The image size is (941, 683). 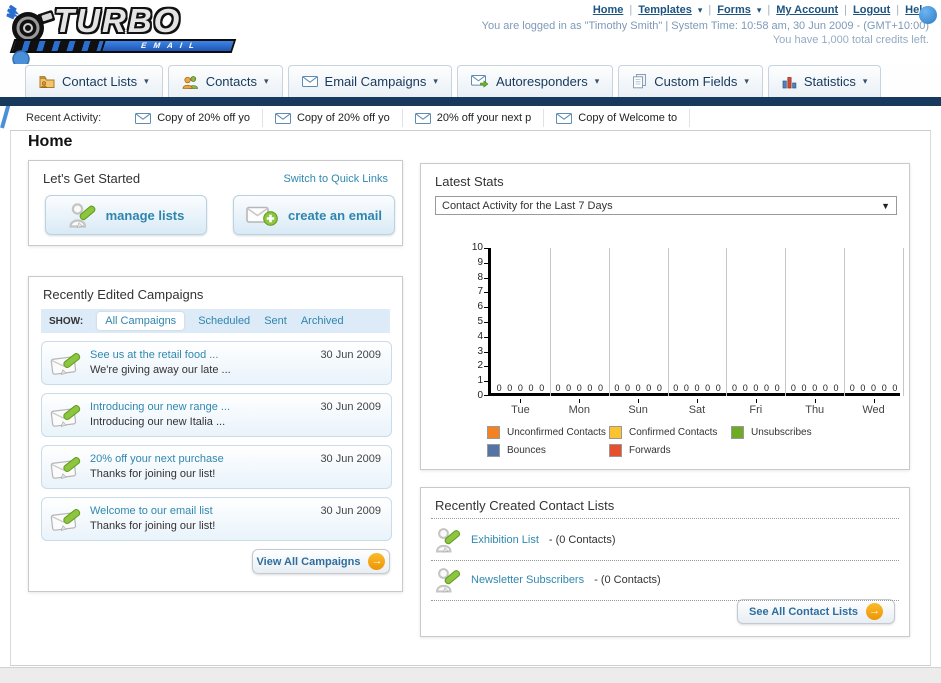 What do you see at coordinates (262, 215) in the screenshot?
I see `create-email-icon` at bounding box center [262, 215].